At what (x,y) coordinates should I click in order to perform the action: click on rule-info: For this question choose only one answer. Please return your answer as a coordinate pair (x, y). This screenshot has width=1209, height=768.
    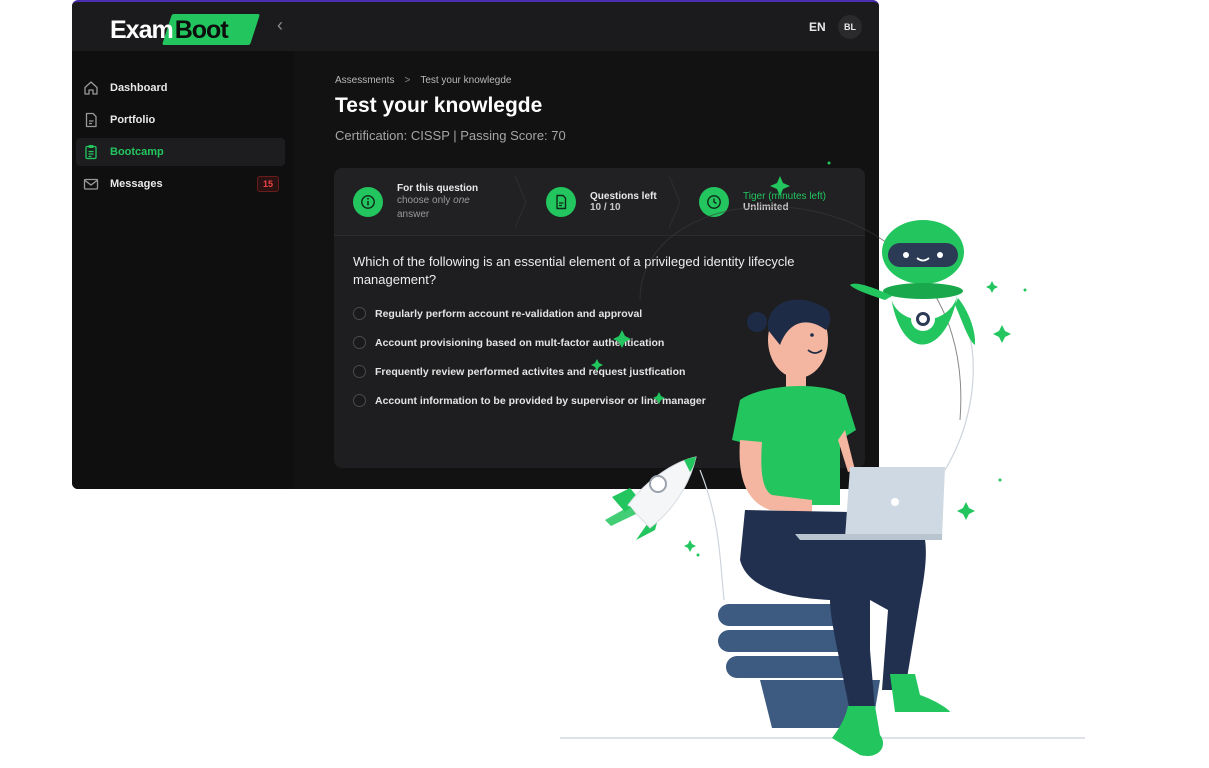
    Looking at the image, I should click on (415, 202).